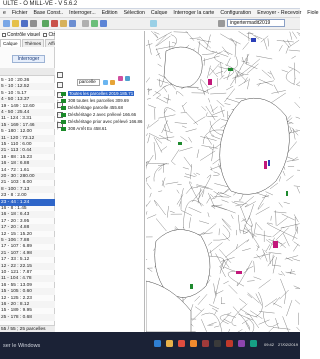  What do you see at coordinates (279, 13) in the screenshot?
I see `menu-item-envoyer: Envoyer - Recevoir` at bounding box center [279, 13].